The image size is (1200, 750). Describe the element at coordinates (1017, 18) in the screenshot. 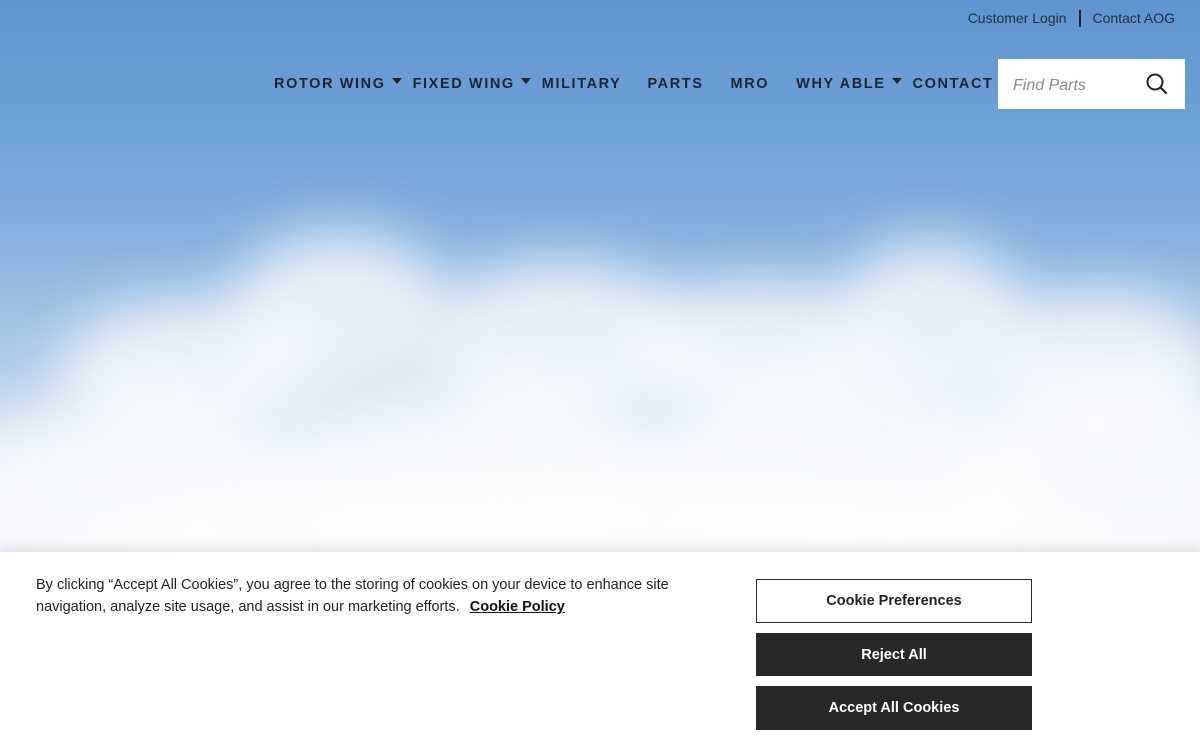

I see `customer-login-link: Customer Login` at that location.